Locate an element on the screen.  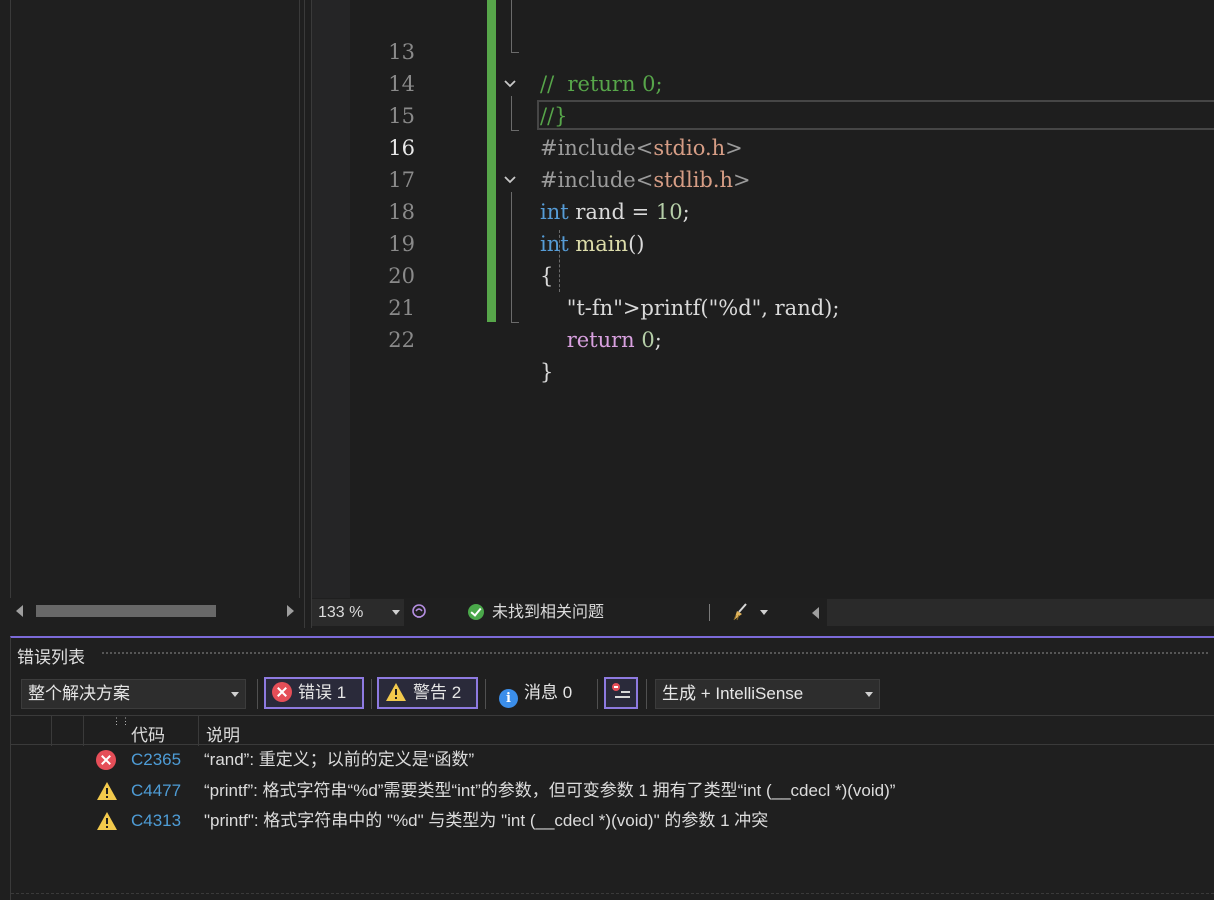
line-text: return 0; is located at coordinates (614, 340).